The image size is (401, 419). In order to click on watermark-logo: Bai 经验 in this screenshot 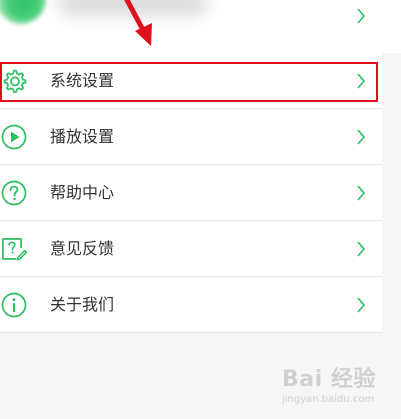, I will do `click(329, 379)`.